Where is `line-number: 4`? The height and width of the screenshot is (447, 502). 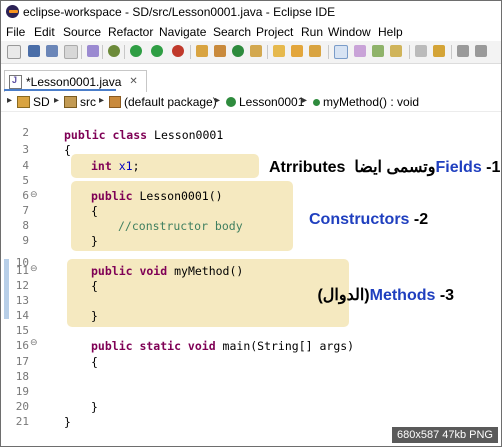 line-number: 4 is located at coordinates (25, 165).